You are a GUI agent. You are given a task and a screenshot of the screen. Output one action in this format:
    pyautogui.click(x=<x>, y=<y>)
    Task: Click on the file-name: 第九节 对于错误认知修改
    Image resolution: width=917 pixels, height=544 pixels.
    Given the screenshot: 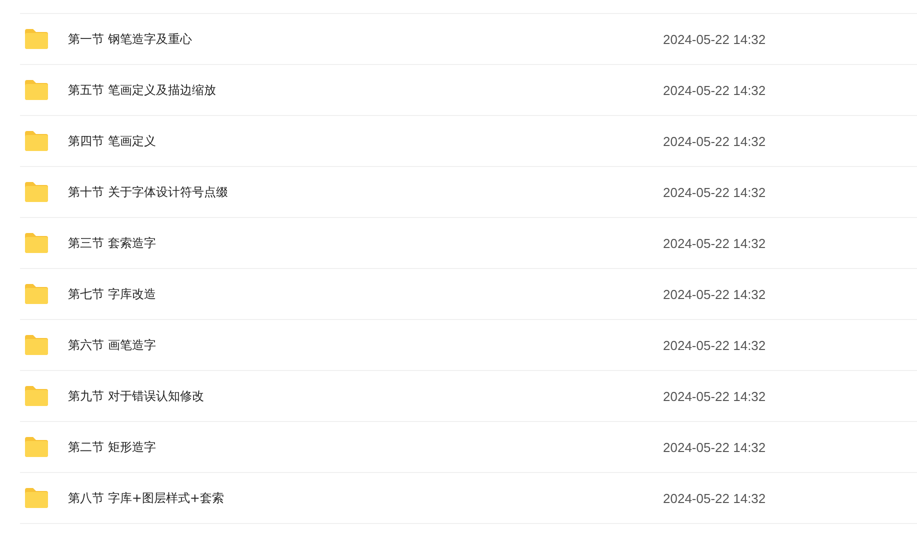 What is the action you would take?
    pyautogui.click(x=365, y=396)
    